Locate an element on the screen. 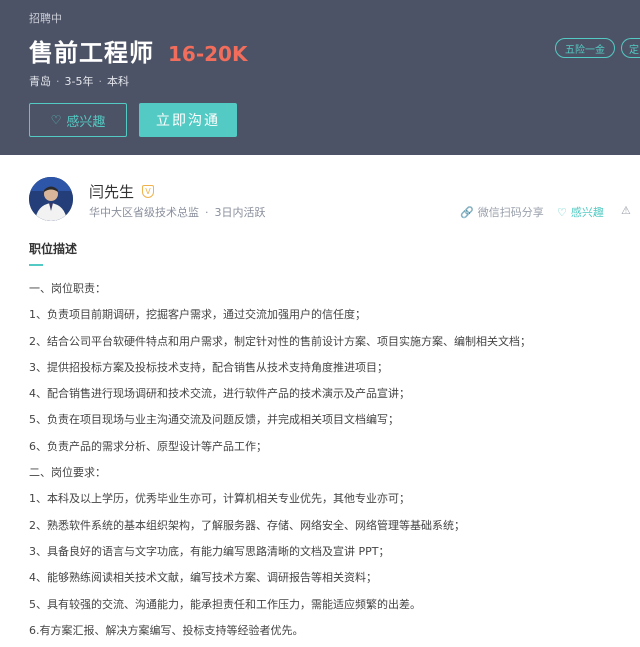  link-icon: 🔗 is located at coordinates (467, 212).